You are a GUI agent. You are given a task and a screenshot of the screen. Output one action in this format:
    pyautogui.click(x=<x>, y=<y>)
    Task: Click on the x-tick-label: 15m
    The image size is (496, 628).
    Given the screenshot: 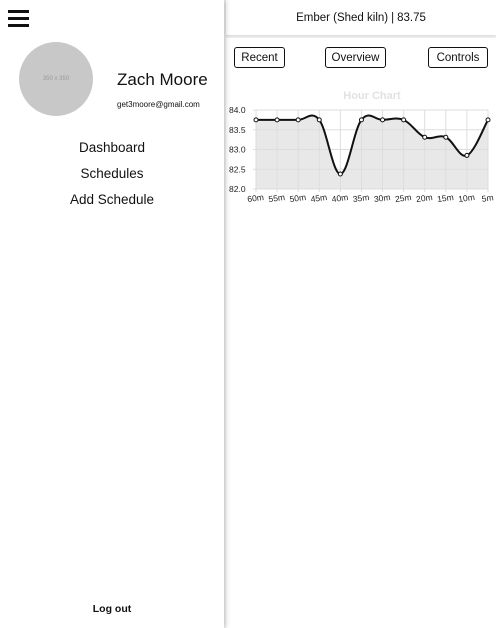 What is the action you would take?
    pyautogui.click(x=446, y=198)
    